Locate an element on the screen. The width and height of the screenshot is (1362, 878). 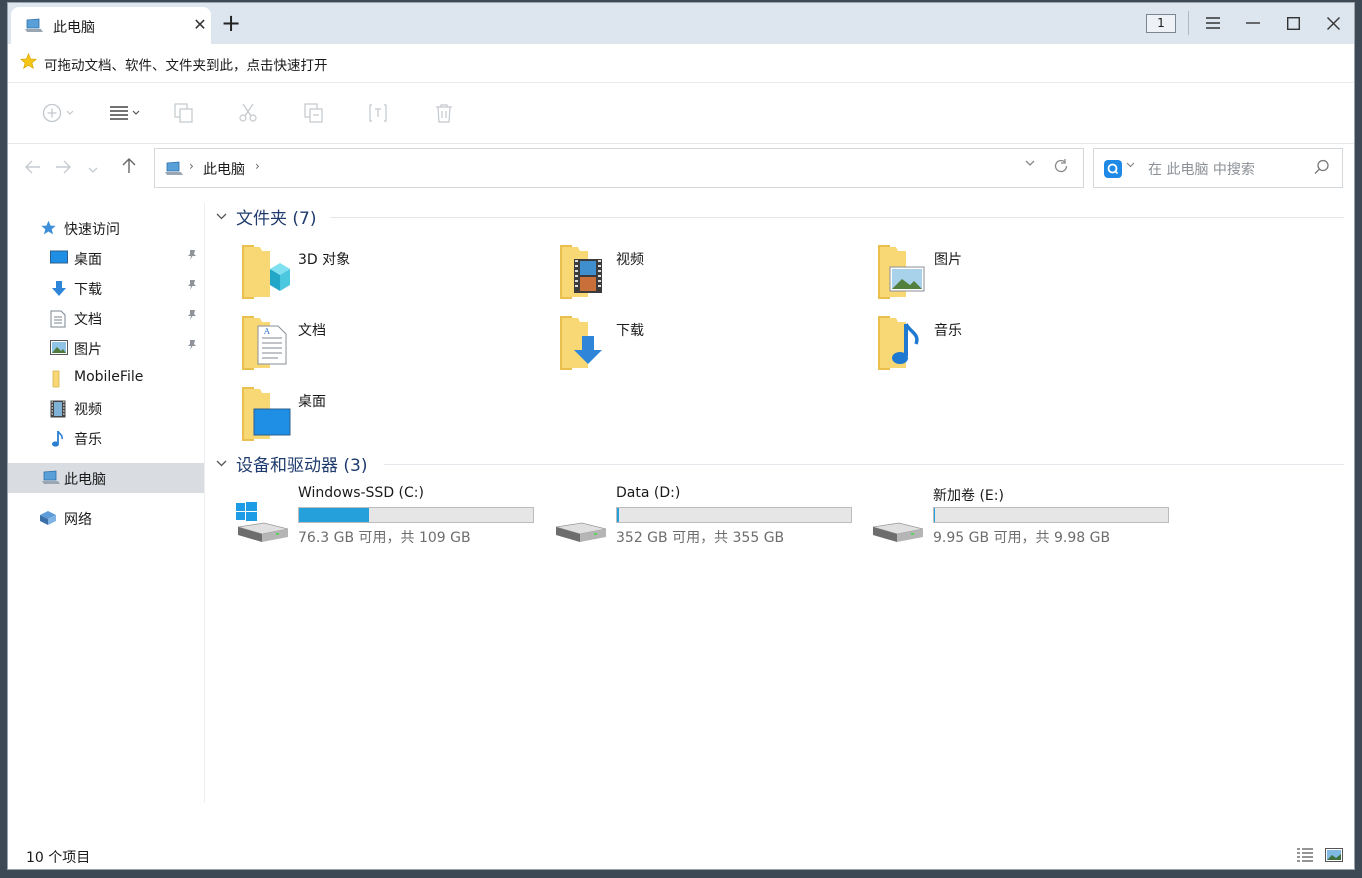
folder-3d-objects: 3D 对象 is located at coordinates (390, 274).